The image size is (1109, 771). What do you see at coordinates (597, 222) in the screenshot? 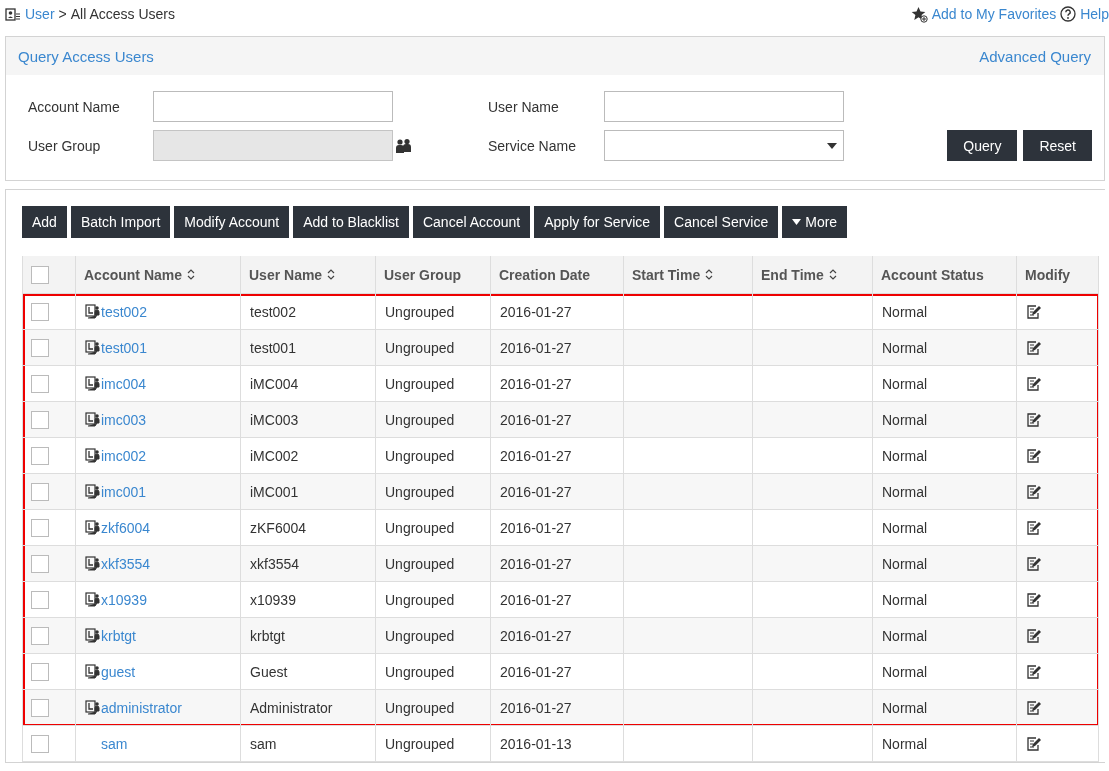
I see `toolbar-button: Apply for Service` at bounding box center [597, 222].